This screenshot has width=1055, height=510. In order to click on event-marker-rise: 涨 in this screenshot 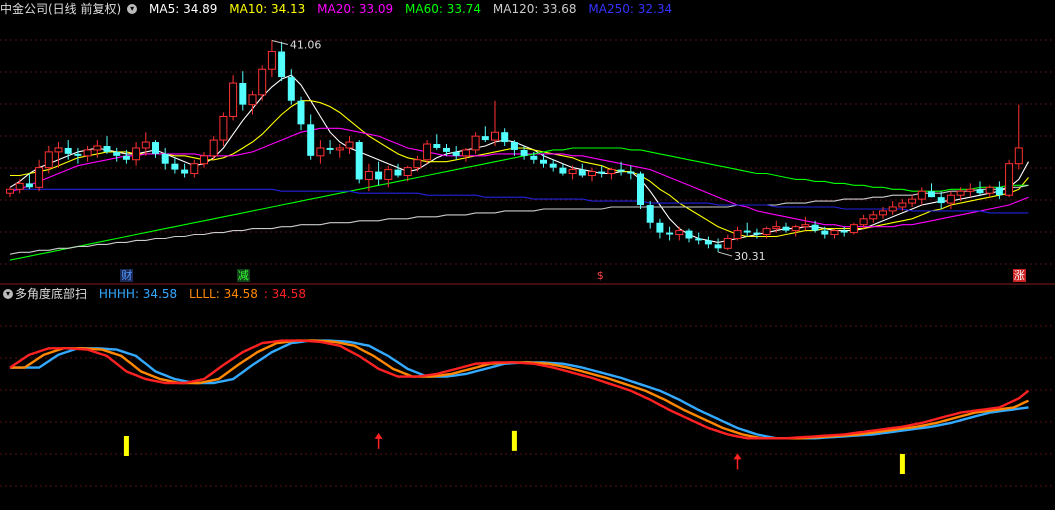, I will do `click(1019, 275)`.